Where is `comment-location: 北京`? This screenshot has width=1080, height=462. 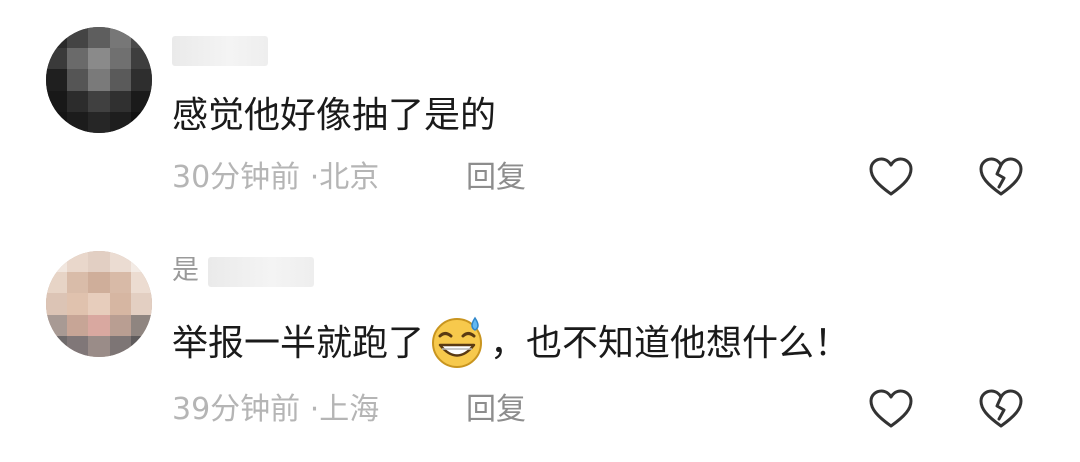
comment-location: 北京 is located at coordinates (349, 177).